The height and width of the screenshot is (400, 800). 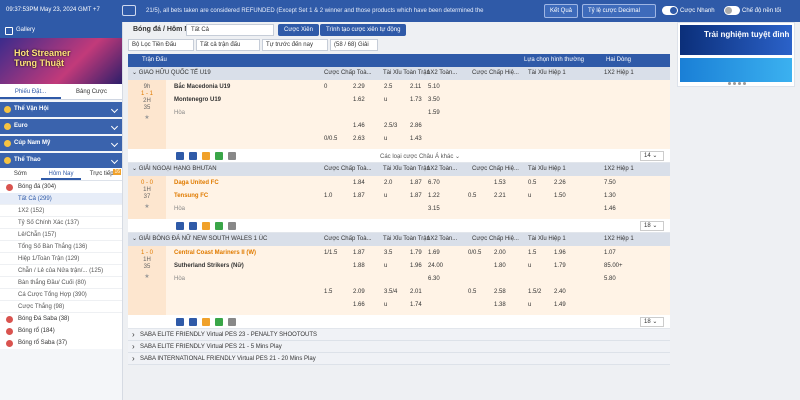 I want to click on odds-cell: 1.62, so click(x=359, y=100).